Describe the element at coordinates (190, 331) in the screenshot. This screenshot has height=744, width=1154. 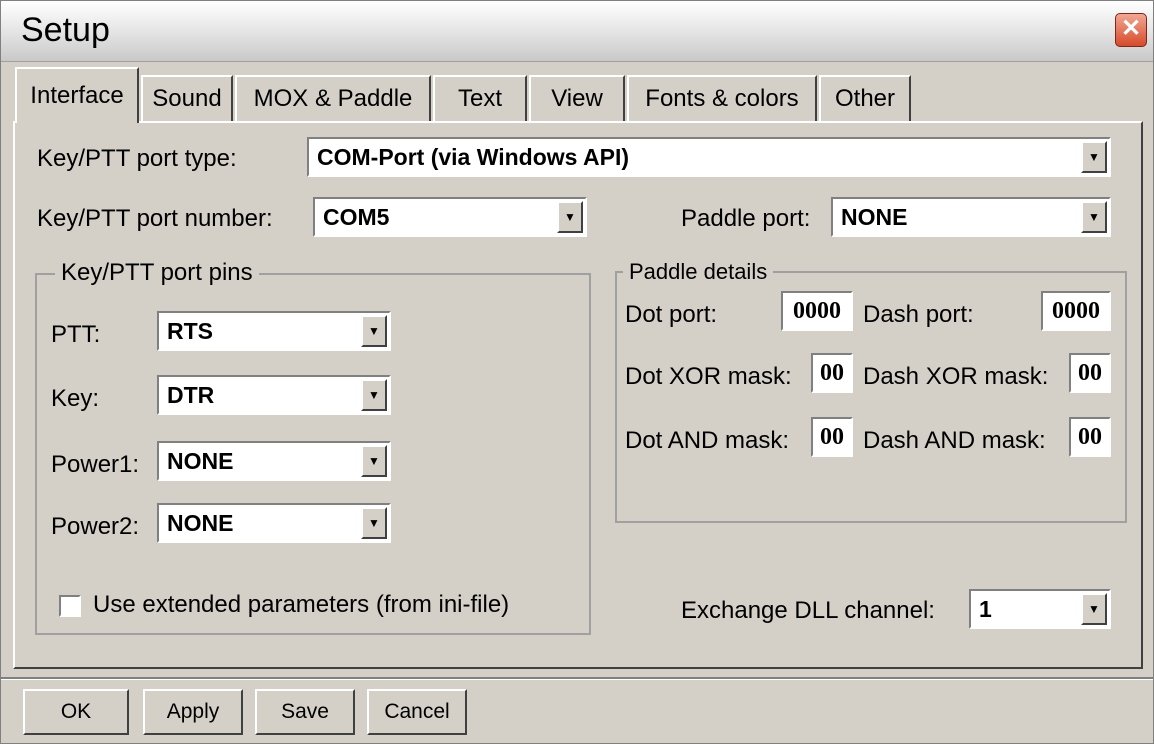
I see `ptt-value: RTS` at that location.